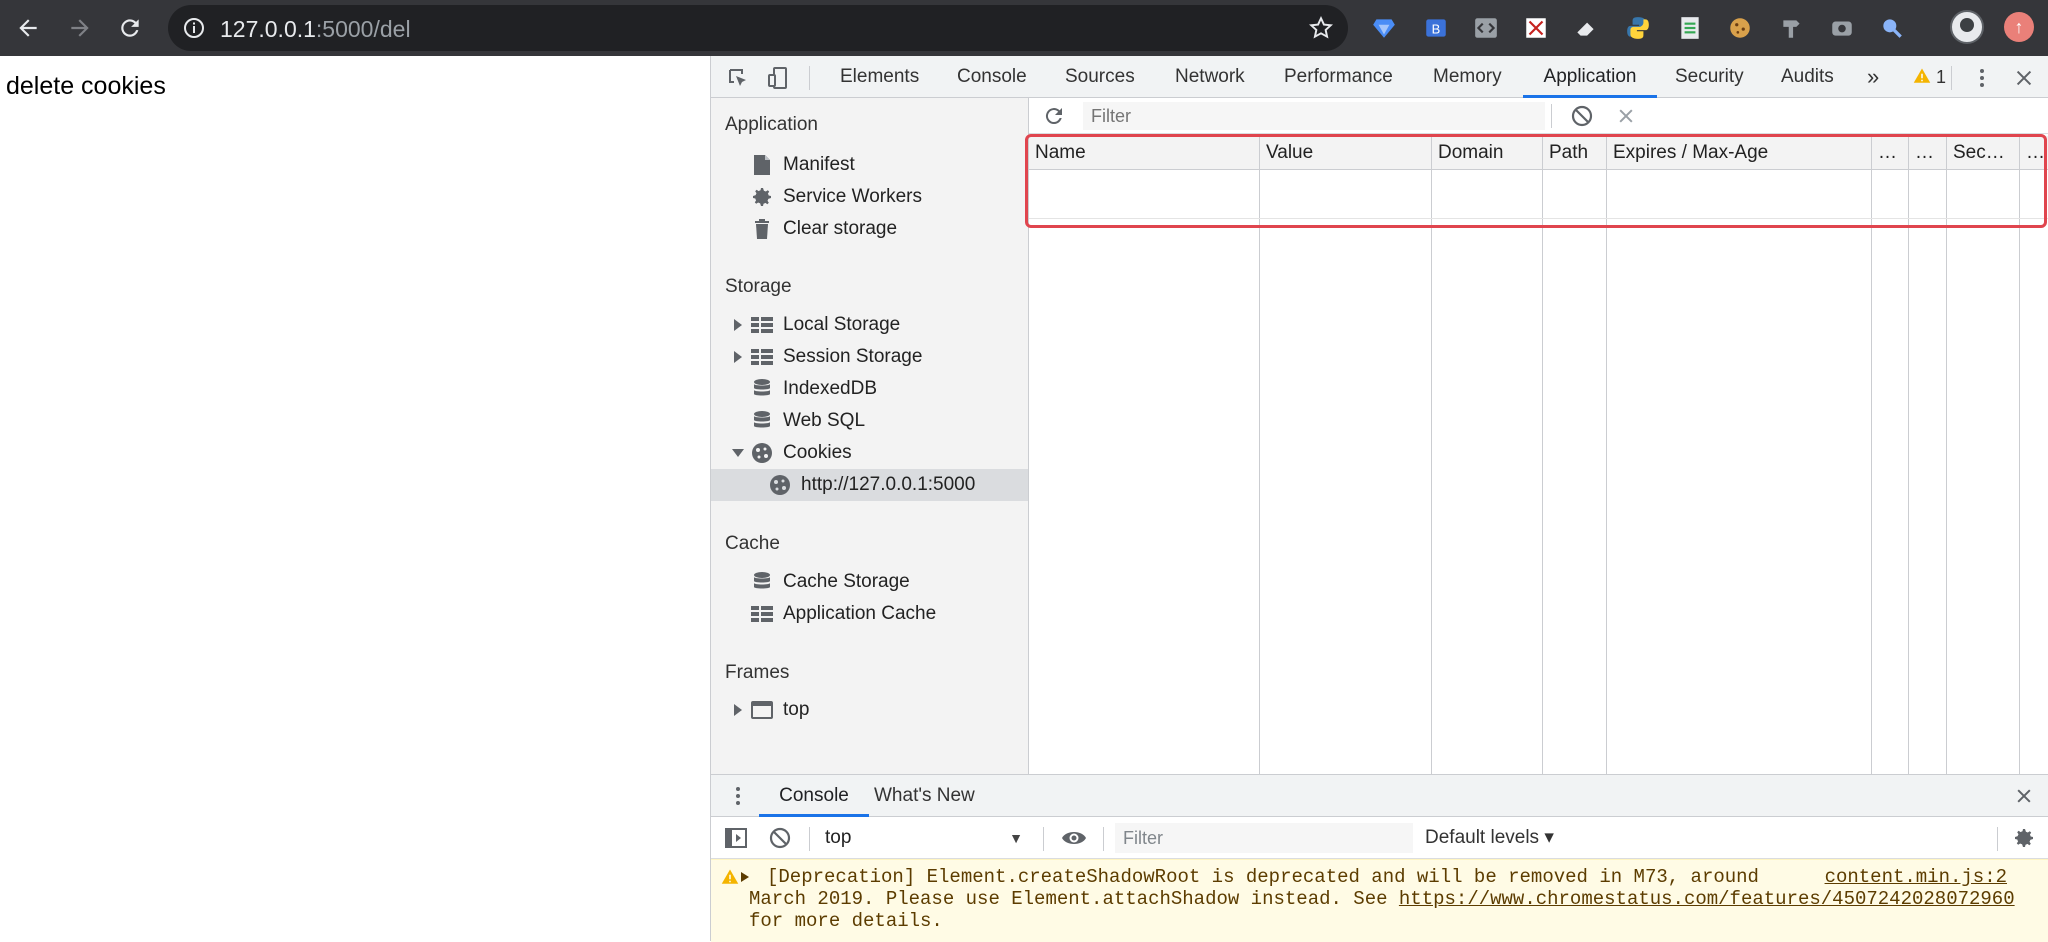 Image resolution: width=2048 pixels, height=942 pixels. What do you see at coordinates (1892, 28) in the screenshot?
I see `extension-search-icon` at bounding box center [1892, 28].